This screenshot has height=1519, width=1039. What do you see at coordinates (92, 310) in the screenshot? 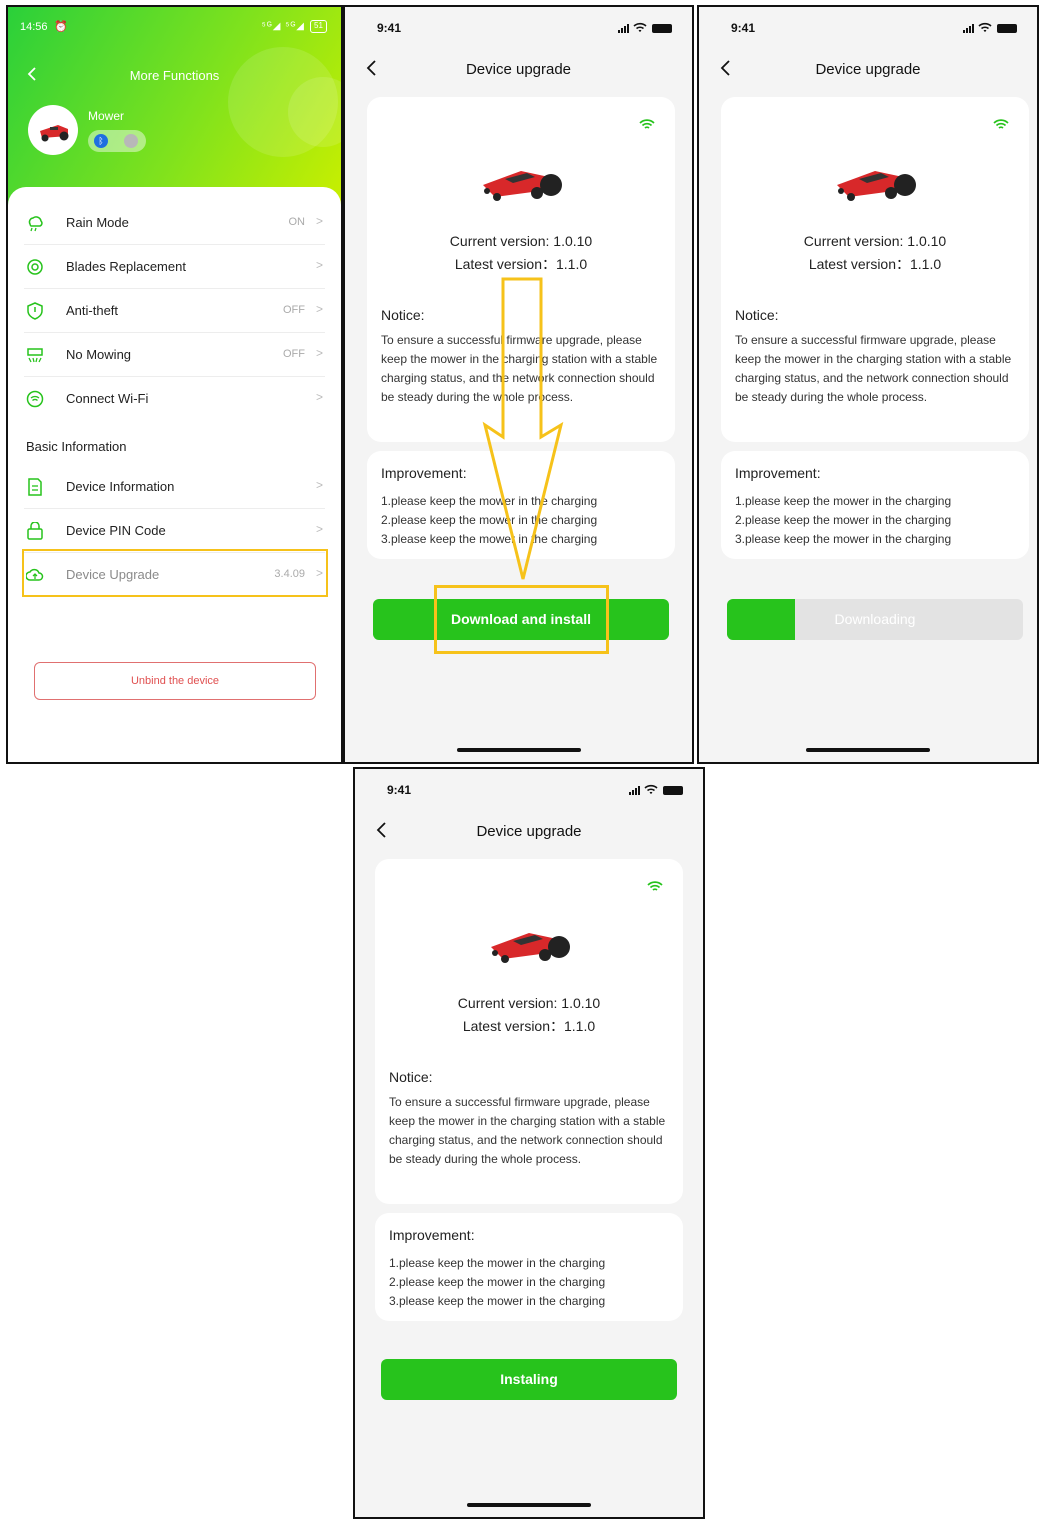
I see `row-label: Anti-theft` at bounding box center [92, 310].